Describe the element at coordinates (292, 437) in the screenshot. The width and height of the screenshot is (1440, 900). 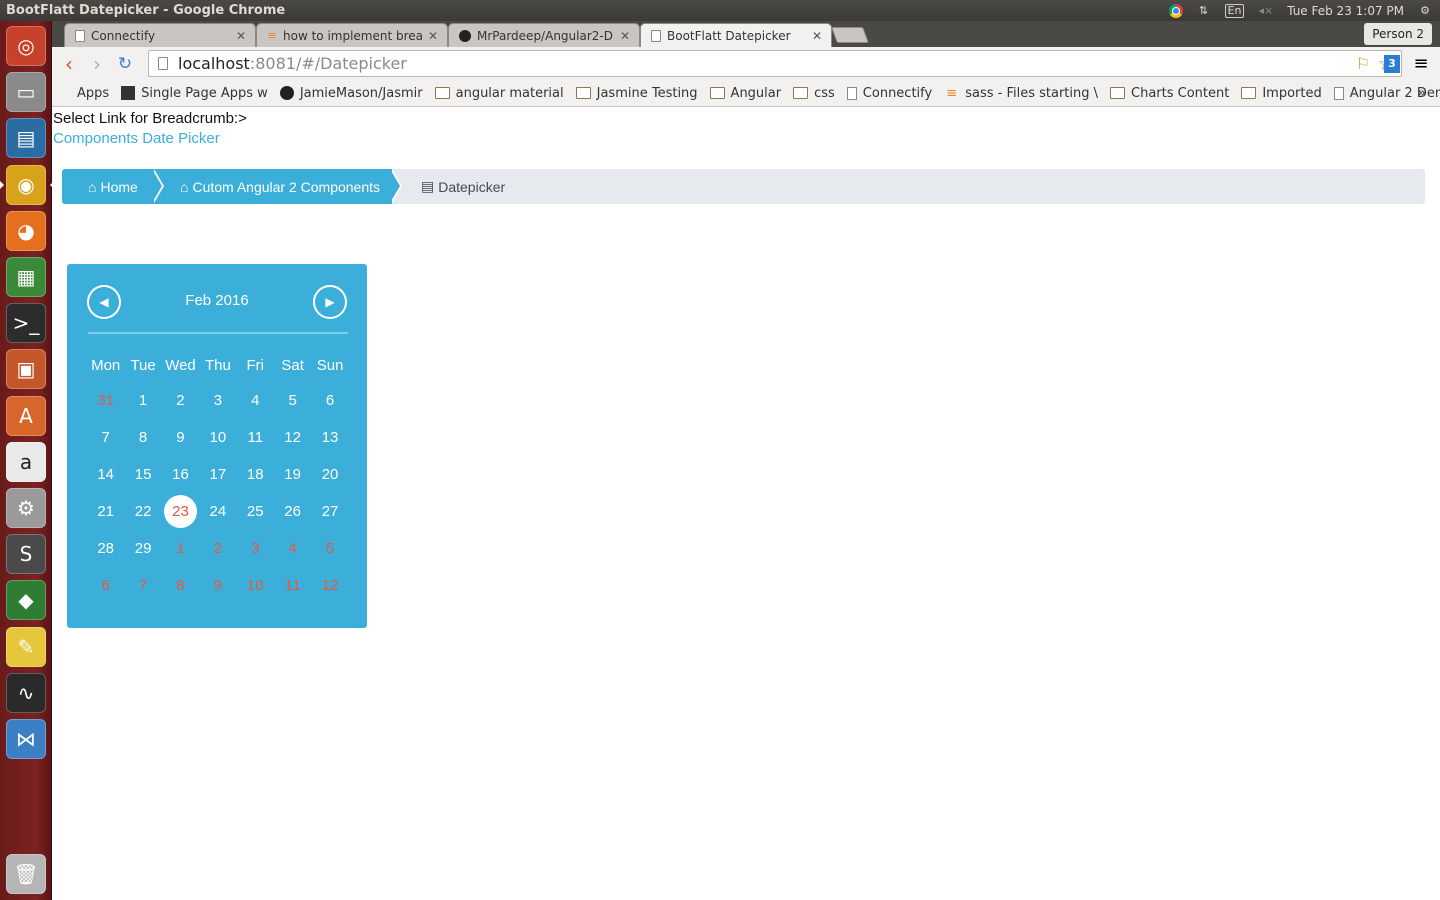
I see `day-cell: 12` at that location.